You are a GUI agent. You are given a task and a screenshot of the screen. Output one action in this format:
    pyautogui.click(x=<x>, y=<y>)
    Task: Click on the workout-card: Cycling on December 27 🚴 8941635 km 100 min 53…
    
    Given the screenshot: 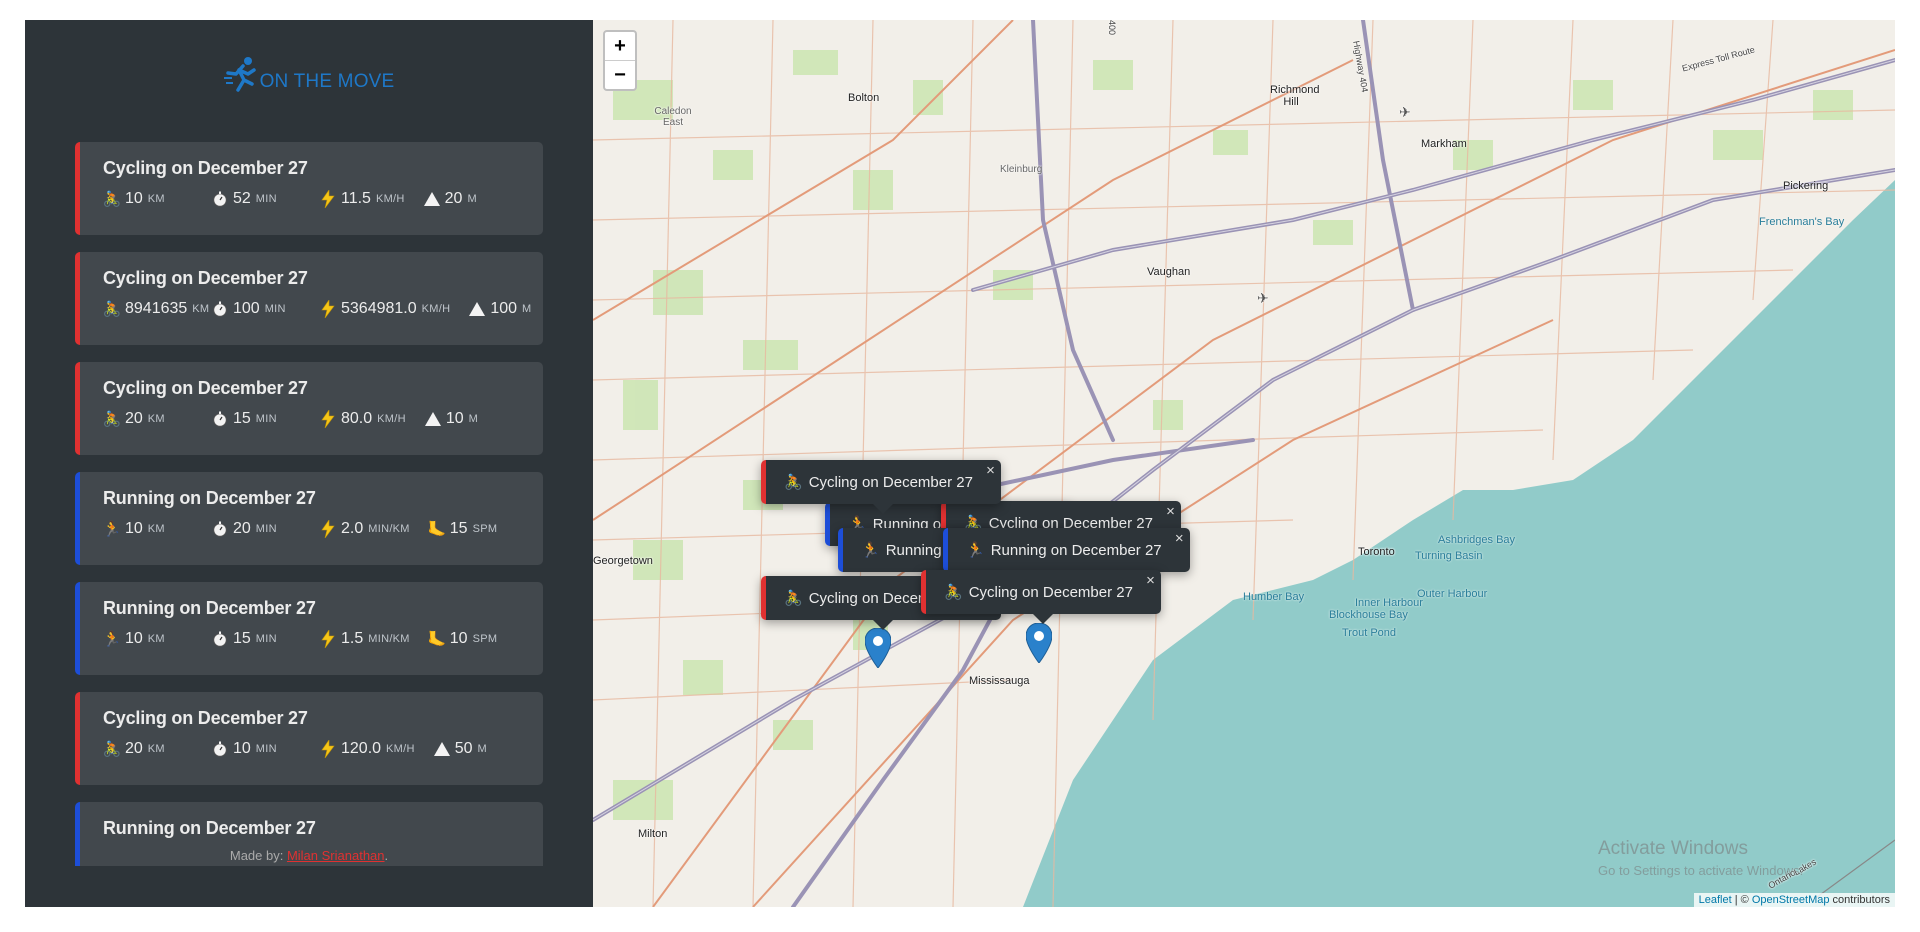 What is the action you would take?
    pyautogui.click(x=309, y=298)
    